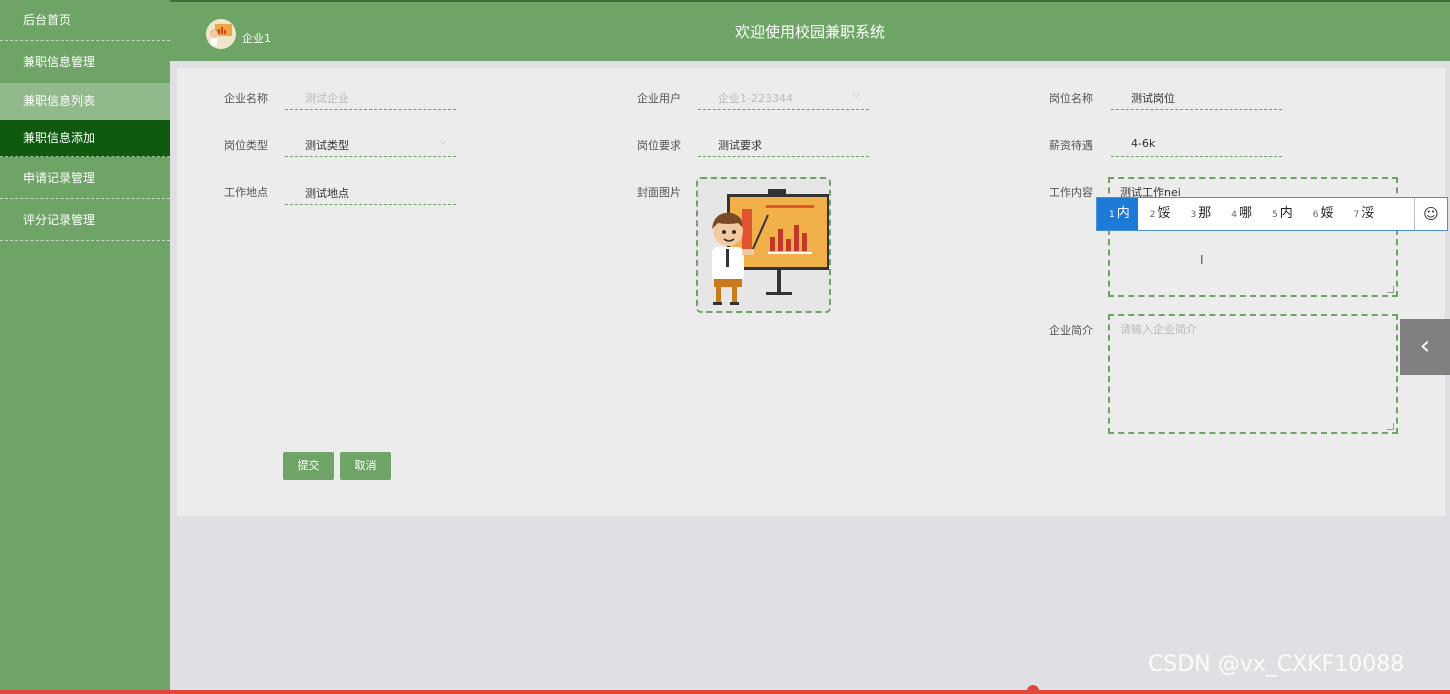 This screenshot has width=1450, height=694. What do you see at coordinates (1196, 98) in the screenshot?
I see `position-name-input: 测试岗位` at bounding box center [1196, 98].